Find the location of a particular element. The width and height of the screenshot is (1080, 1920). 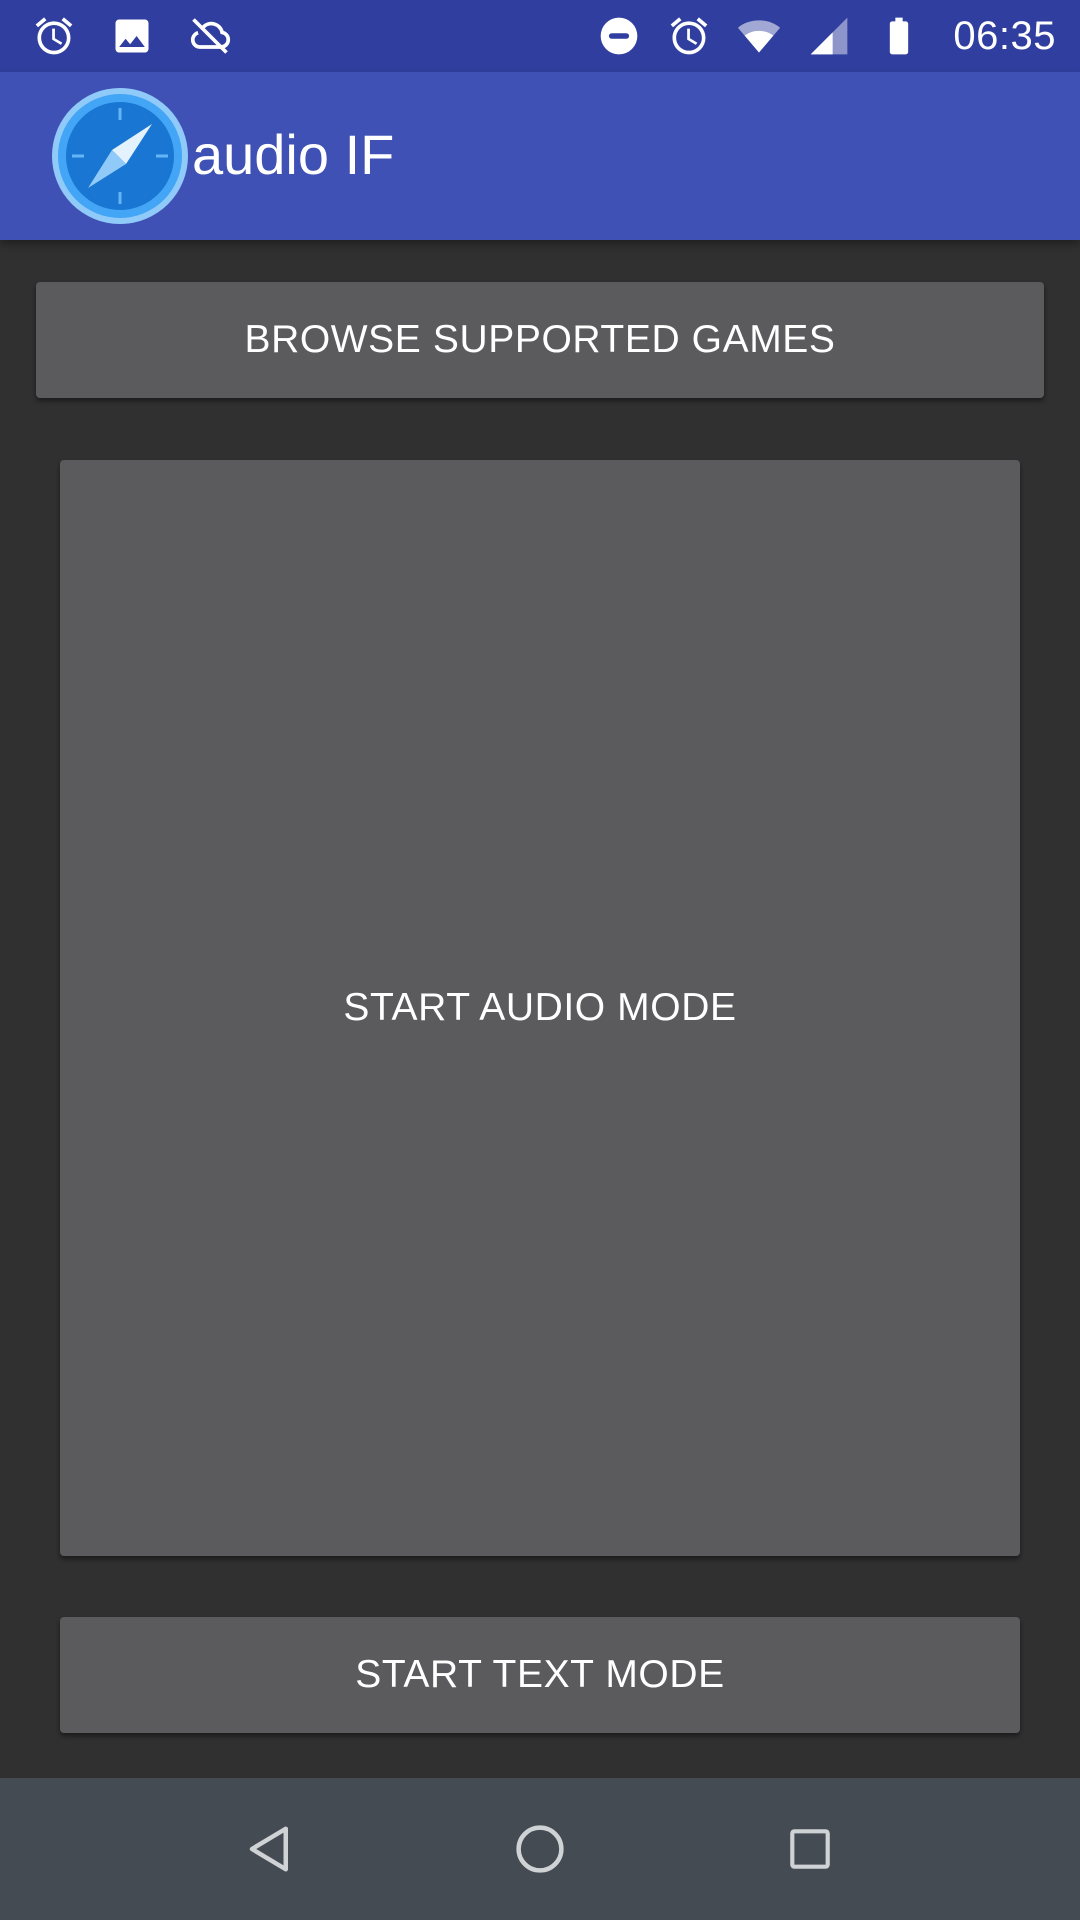

status-left-icons is located at coordinates (132, 36).